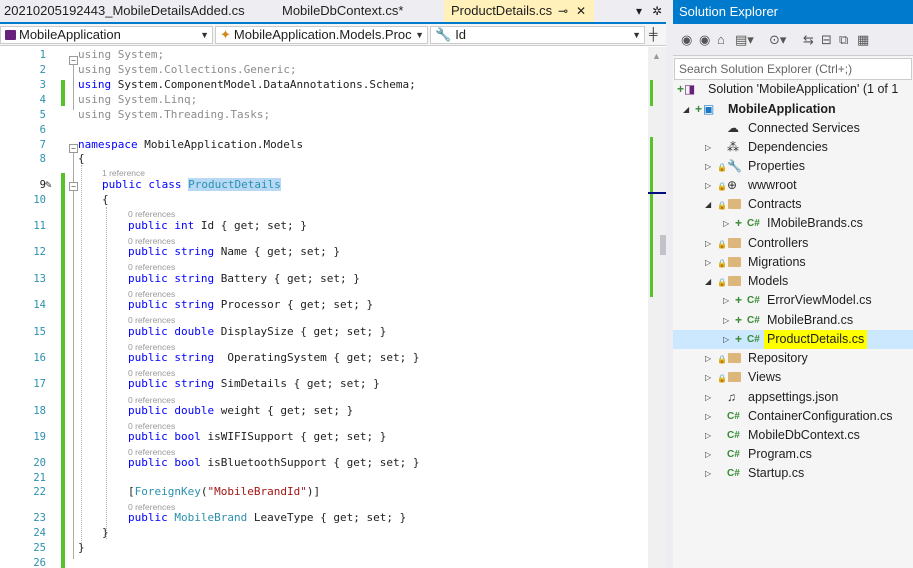  I want to click on tree-item: ▷ + C# ErrorViewModel.cs, so click(793, 300).